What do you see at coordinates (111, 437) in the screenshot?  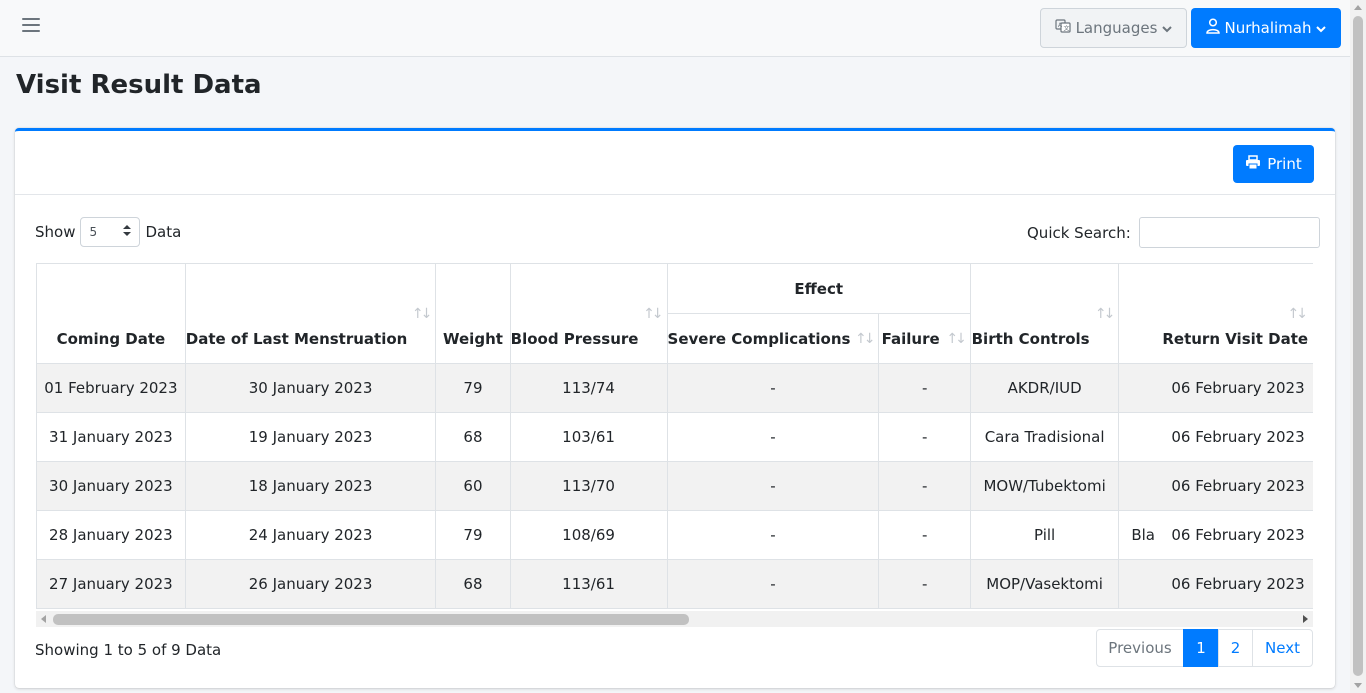 I see `cell-coming-date: 31 January 2023` at bounding box center [111, 437].